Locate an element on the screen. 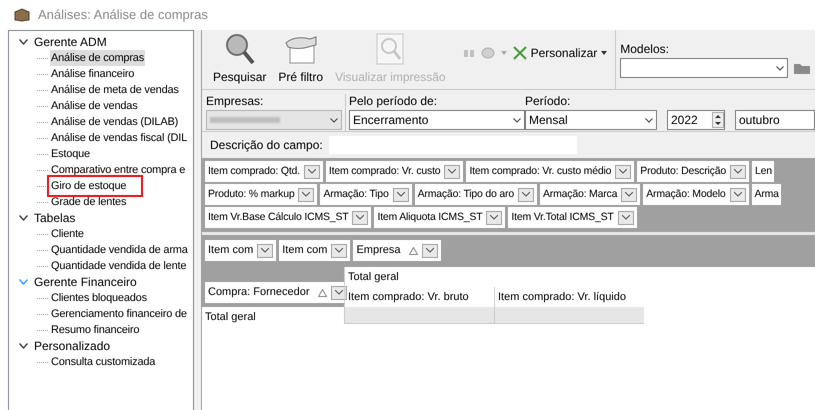 The width and height of the screenshot is (815, 410). toolbar-button: Pesquisar is located at coordinates (240, 59).